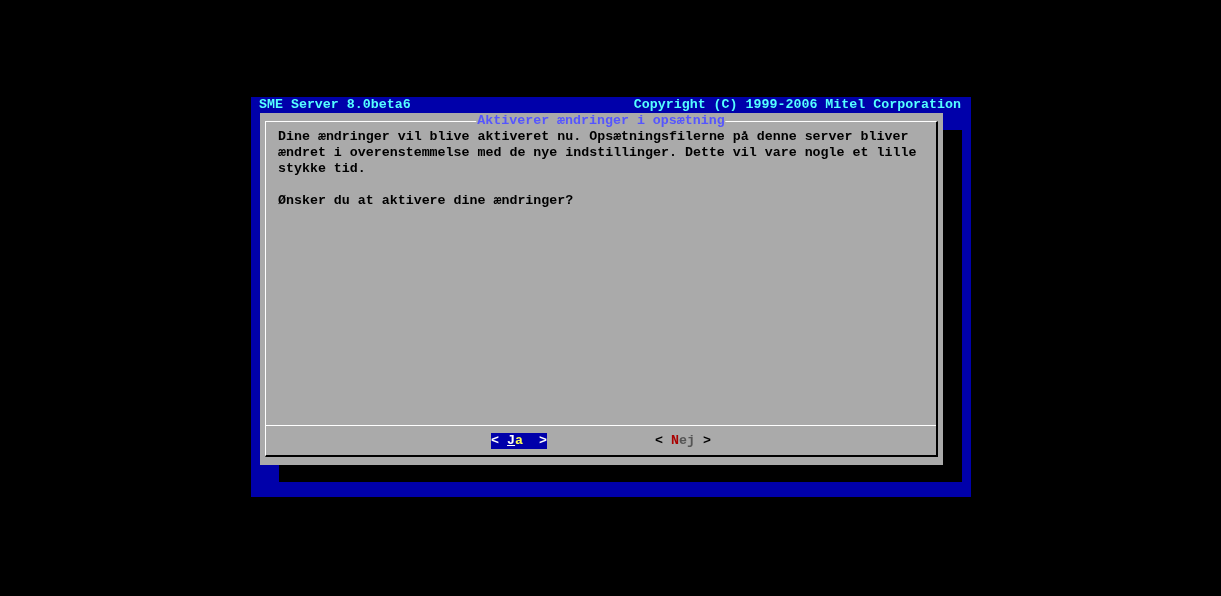 The height and width of the screenshot is (596, 1221). What do you see at coordinates (683, 441) in the screenshot?
I see `dialog-button: < Nej >` at bounding box center [683, 441].